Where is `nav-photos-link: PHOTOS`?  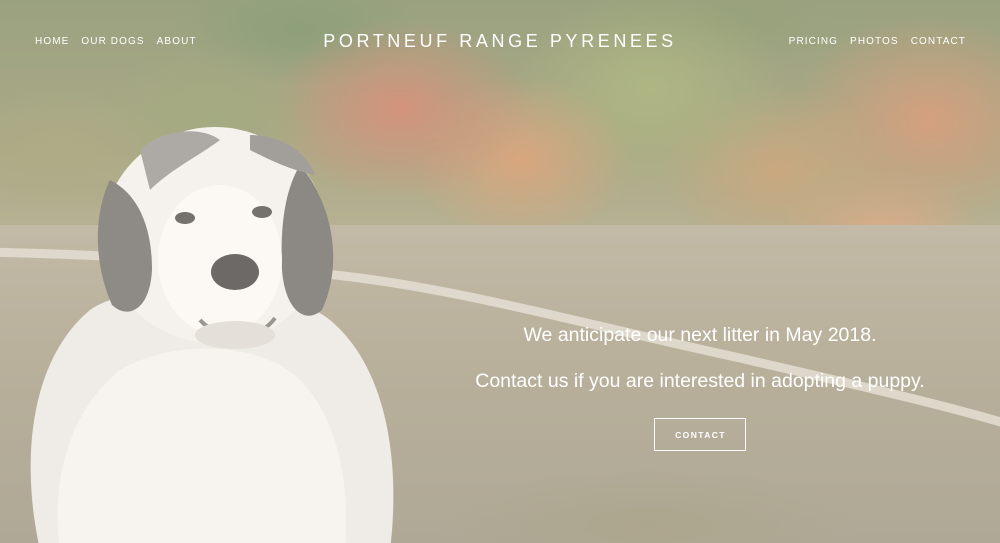
nav-photos-link: PHOTOS is located at coordinates (874, 41).